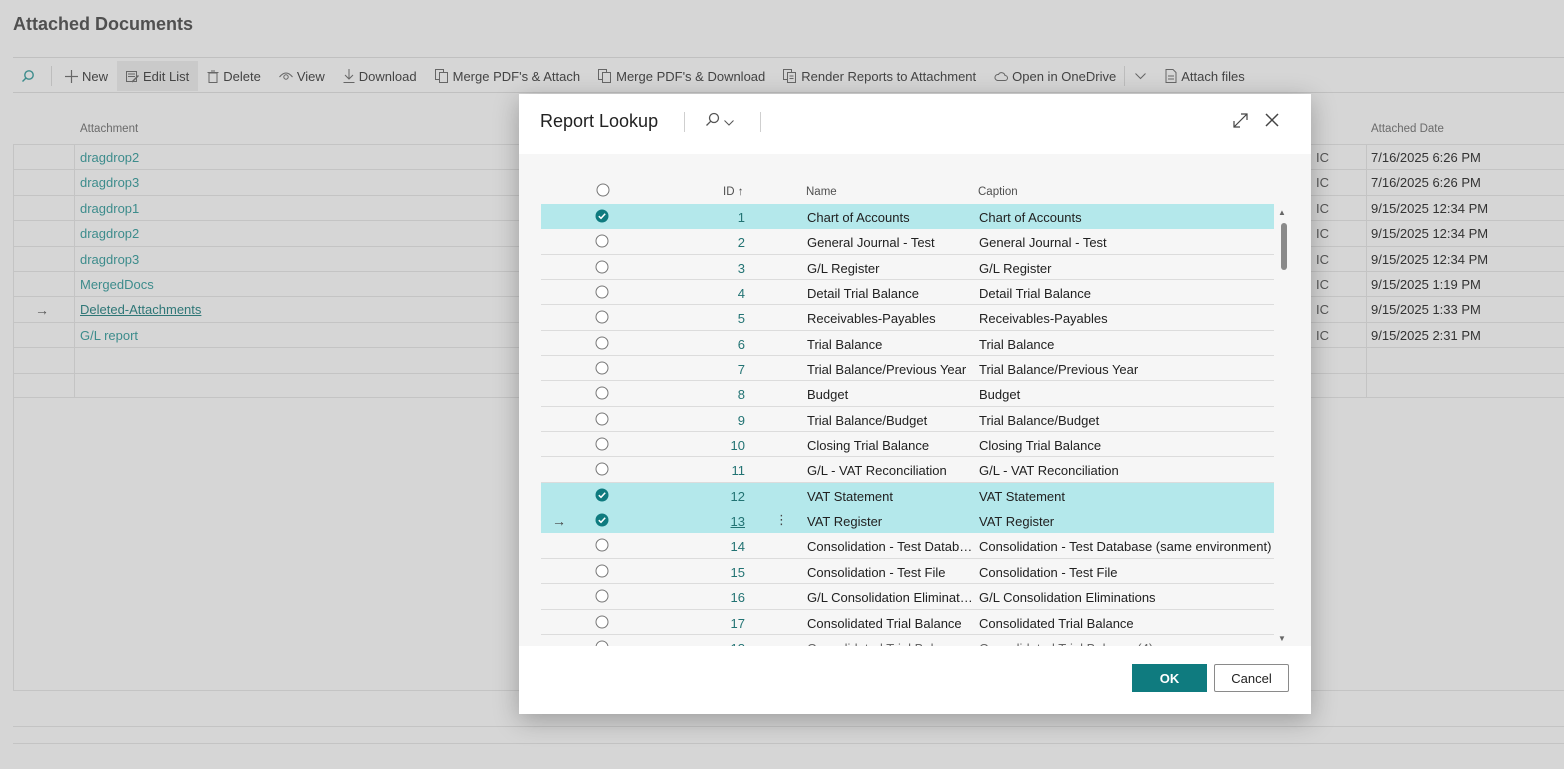 The width and height of the screenshot is (1564, 769). Describe the element at coordinates (723, 217) in the screenshot. I see `report-id: 1` at that location.